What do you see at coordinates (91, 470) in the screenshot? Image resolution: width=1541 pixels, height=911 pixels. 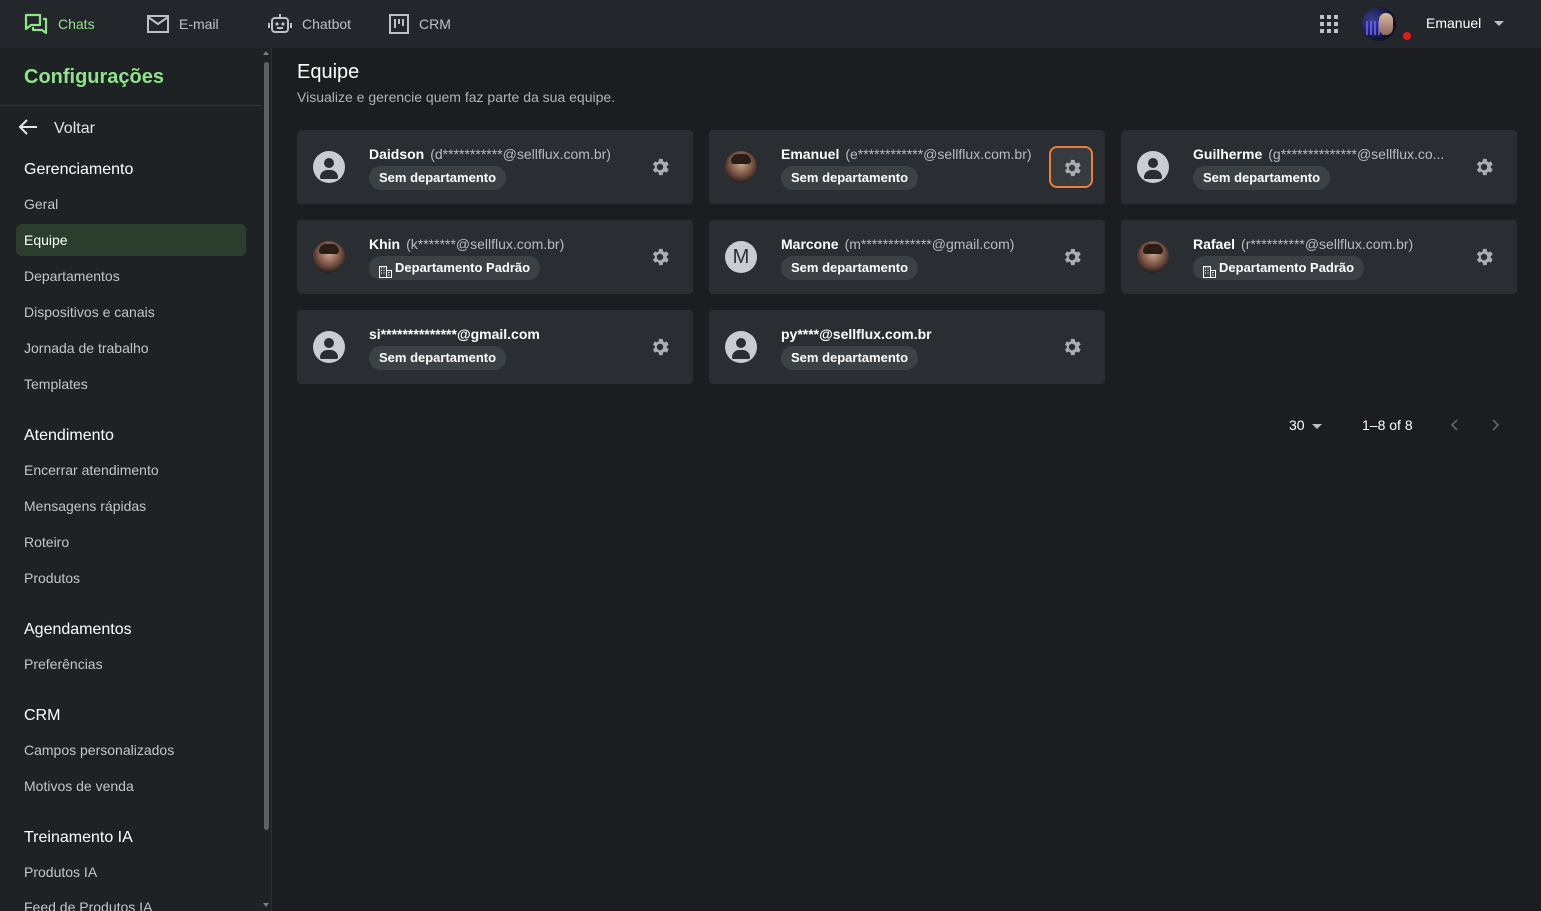 I see `sidebar-item-encerrar: Encerrar atendimento` at bounding box center [91, 470].